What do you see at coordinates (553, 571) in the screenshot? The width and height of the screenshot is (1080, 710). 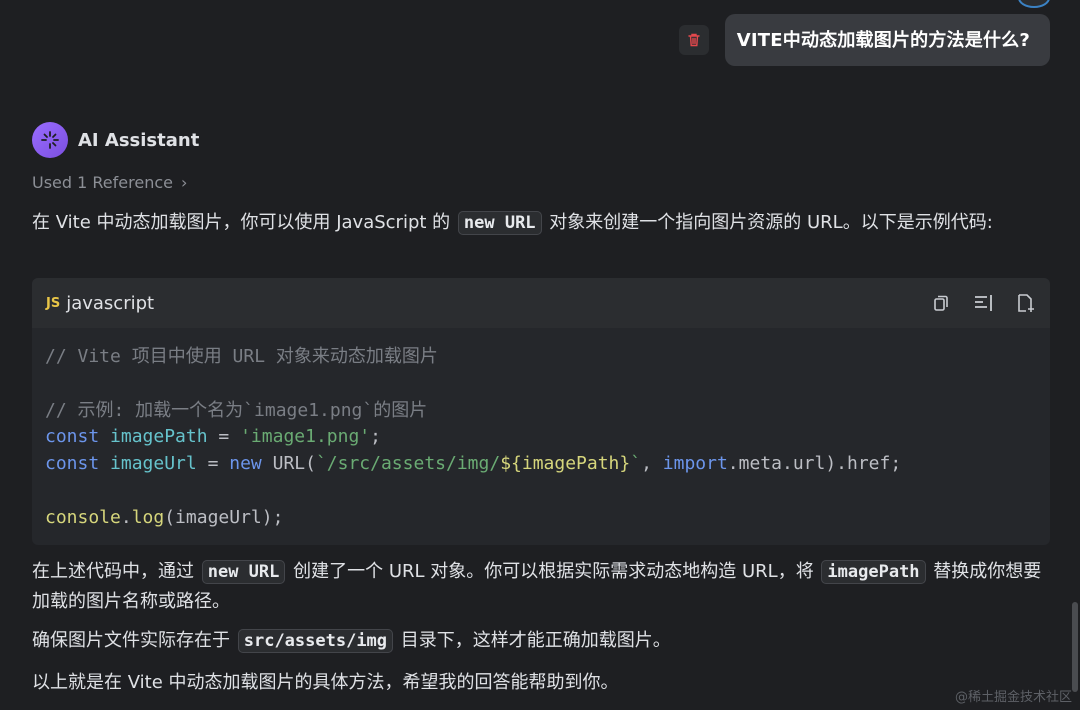 I see `paragraph-text: 创建了一个 URL 对象。你可以根据实际需求动态地构造 URL，将` at bounding box center [553, 571].